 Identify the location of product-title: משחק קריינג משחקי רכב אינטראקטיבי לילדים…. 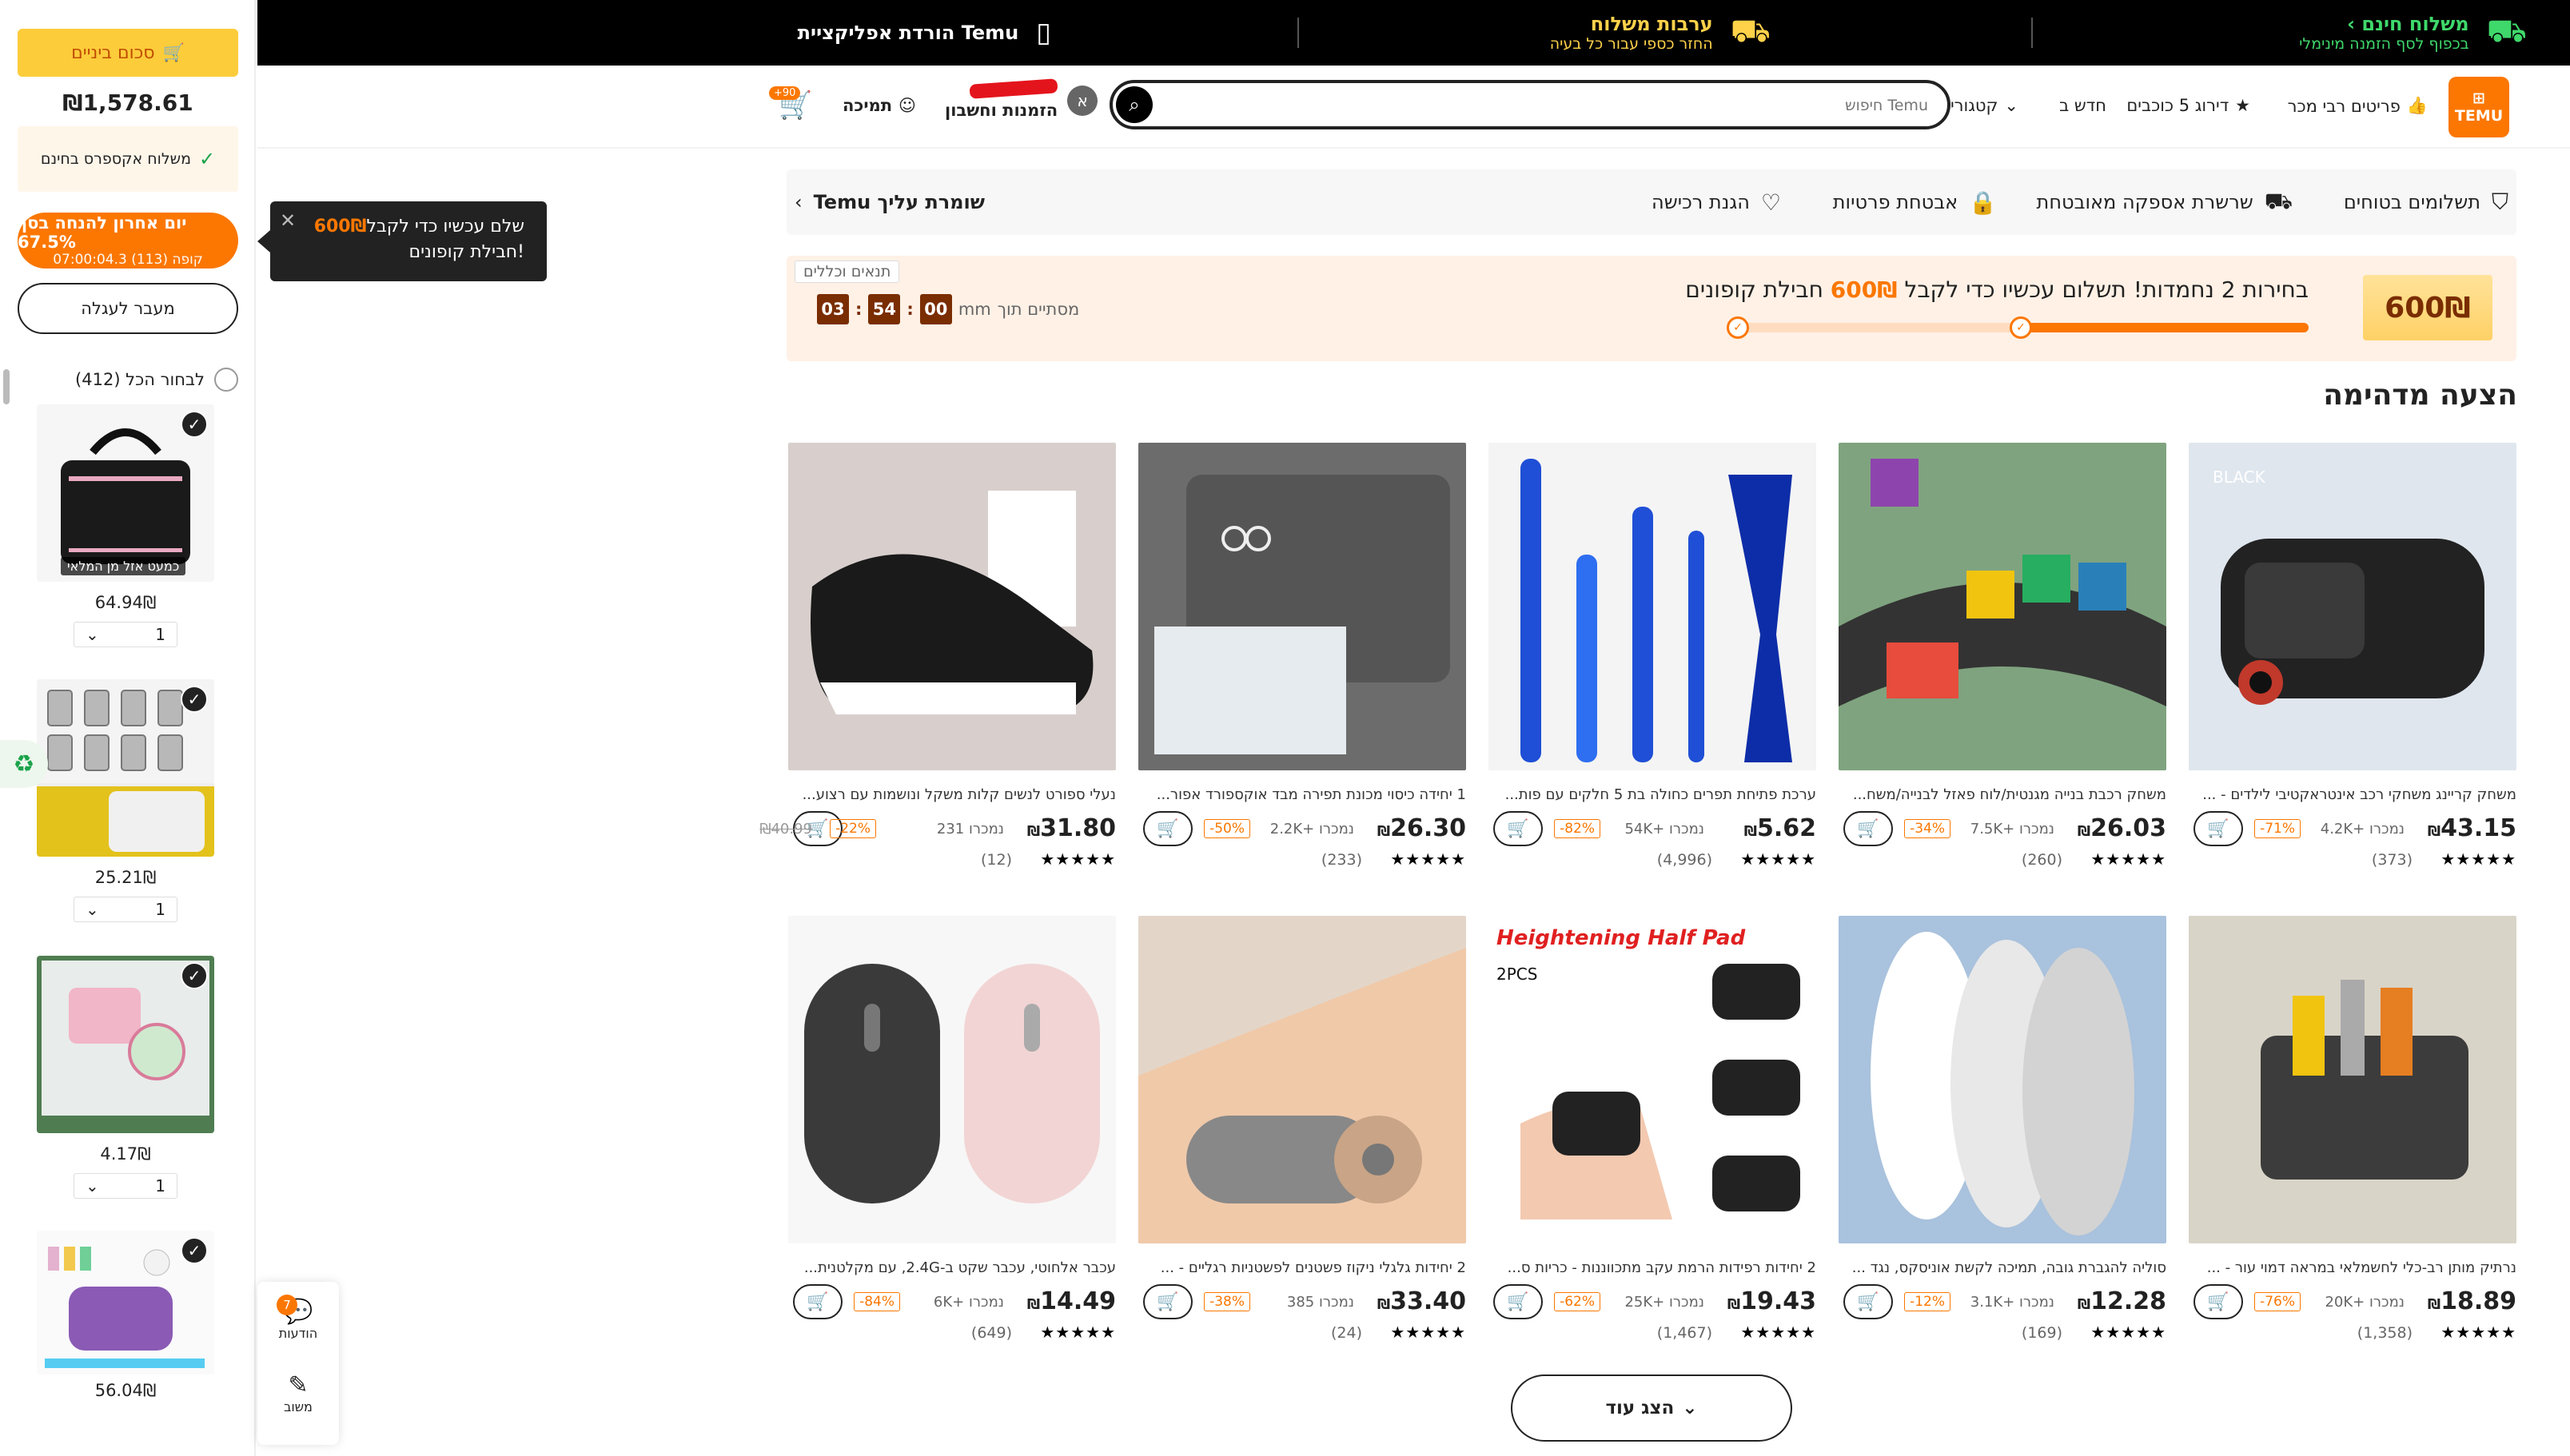
(2352, 794).